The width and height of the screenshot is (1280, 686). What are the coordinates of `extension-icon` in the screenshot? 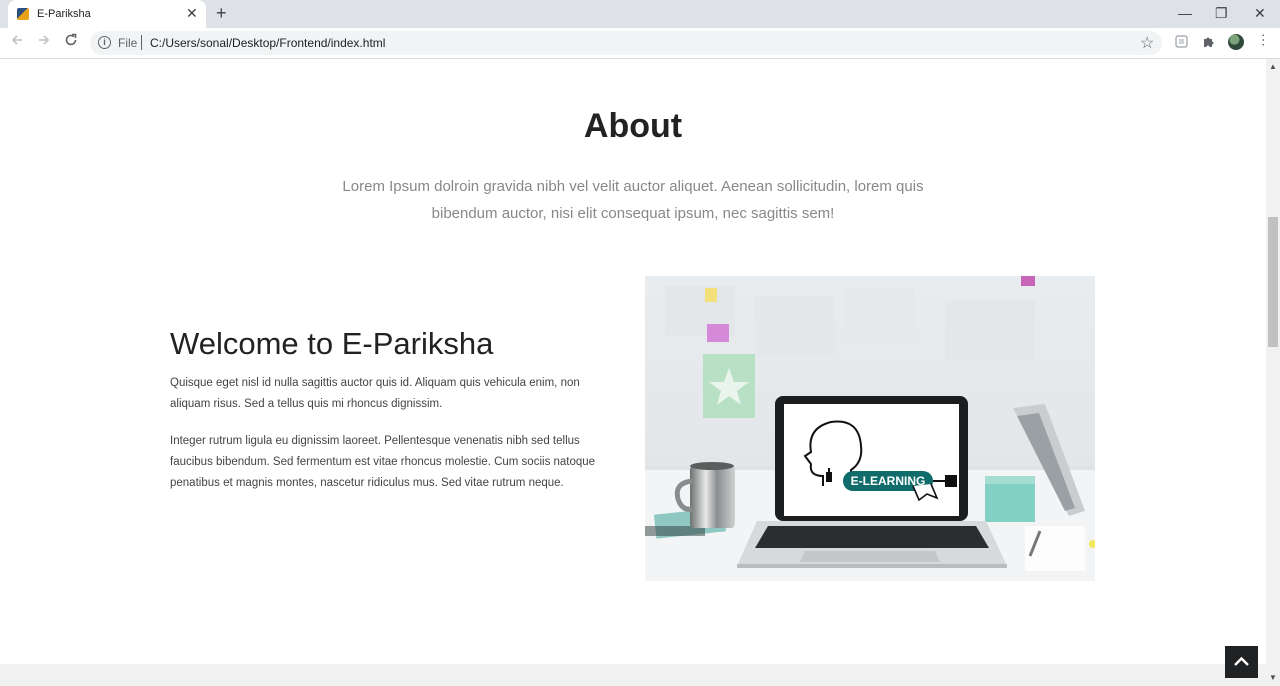 It's located at (1181, 42).